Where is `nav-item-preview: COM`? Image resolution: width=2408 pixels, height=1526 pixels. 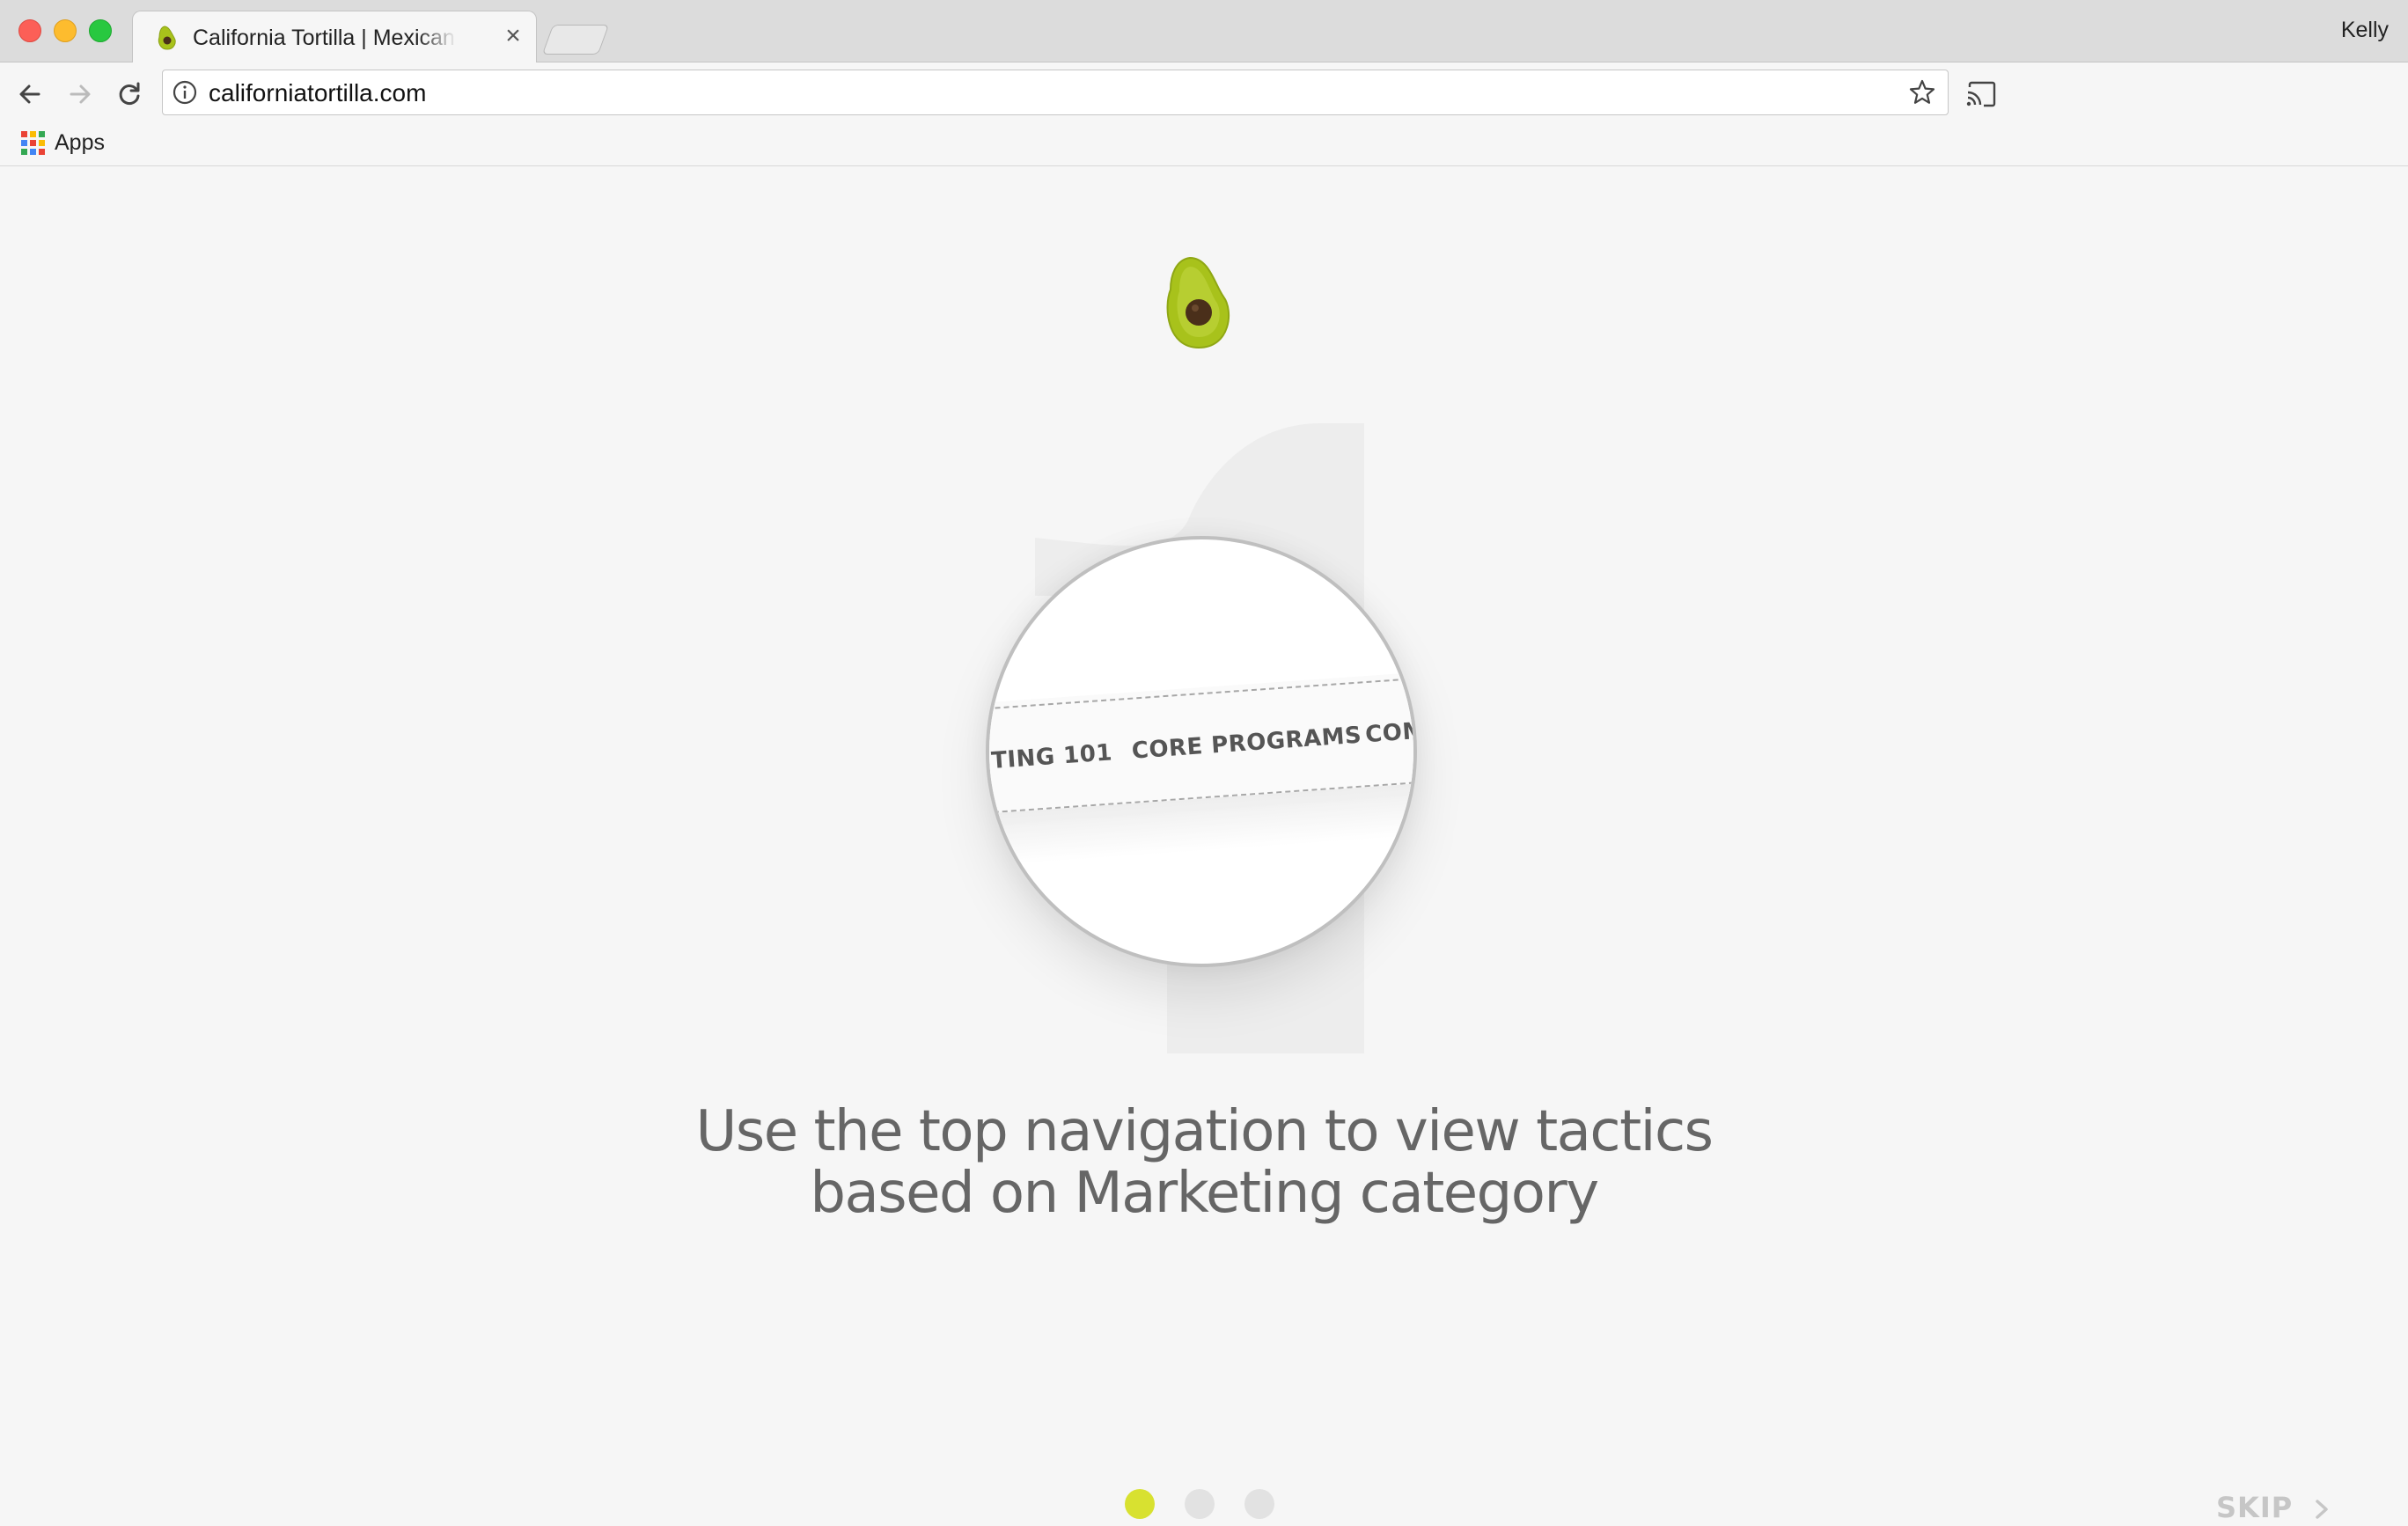
nav-item-preview: COM is located at coordinates (1390, 733).